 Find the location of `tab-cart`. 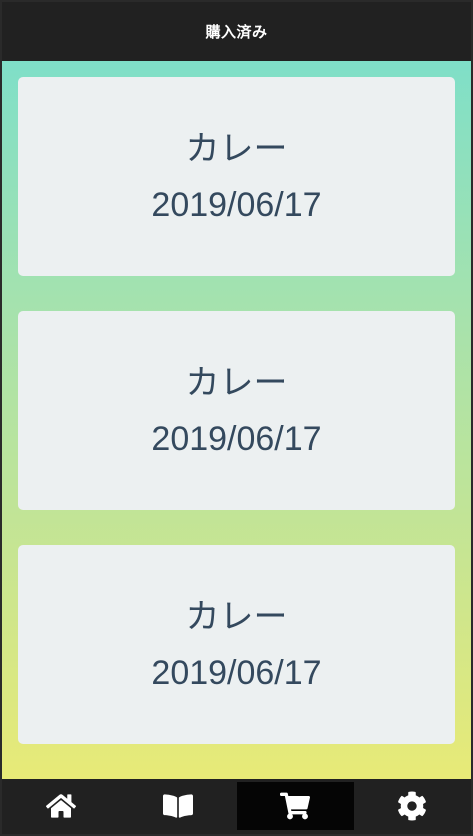

tab-cart is located at coordinates (295, 806).